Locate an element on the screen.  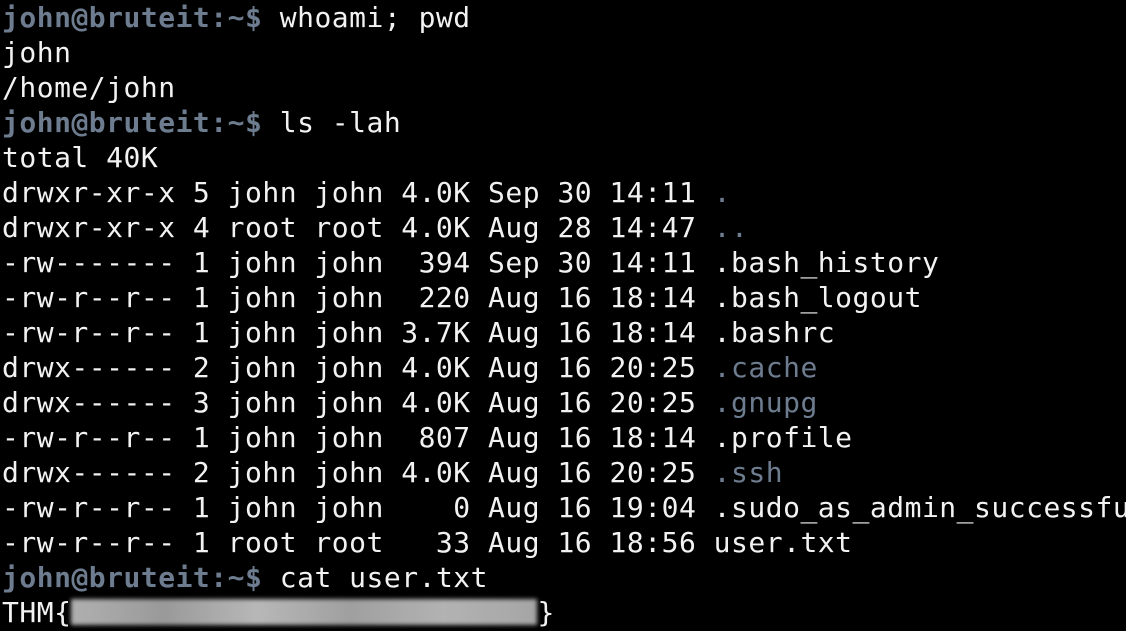
listing-meta: -rw-r--r-- 1 john john 807 Aug 16 18:14 is located at coordinates (358, 437).